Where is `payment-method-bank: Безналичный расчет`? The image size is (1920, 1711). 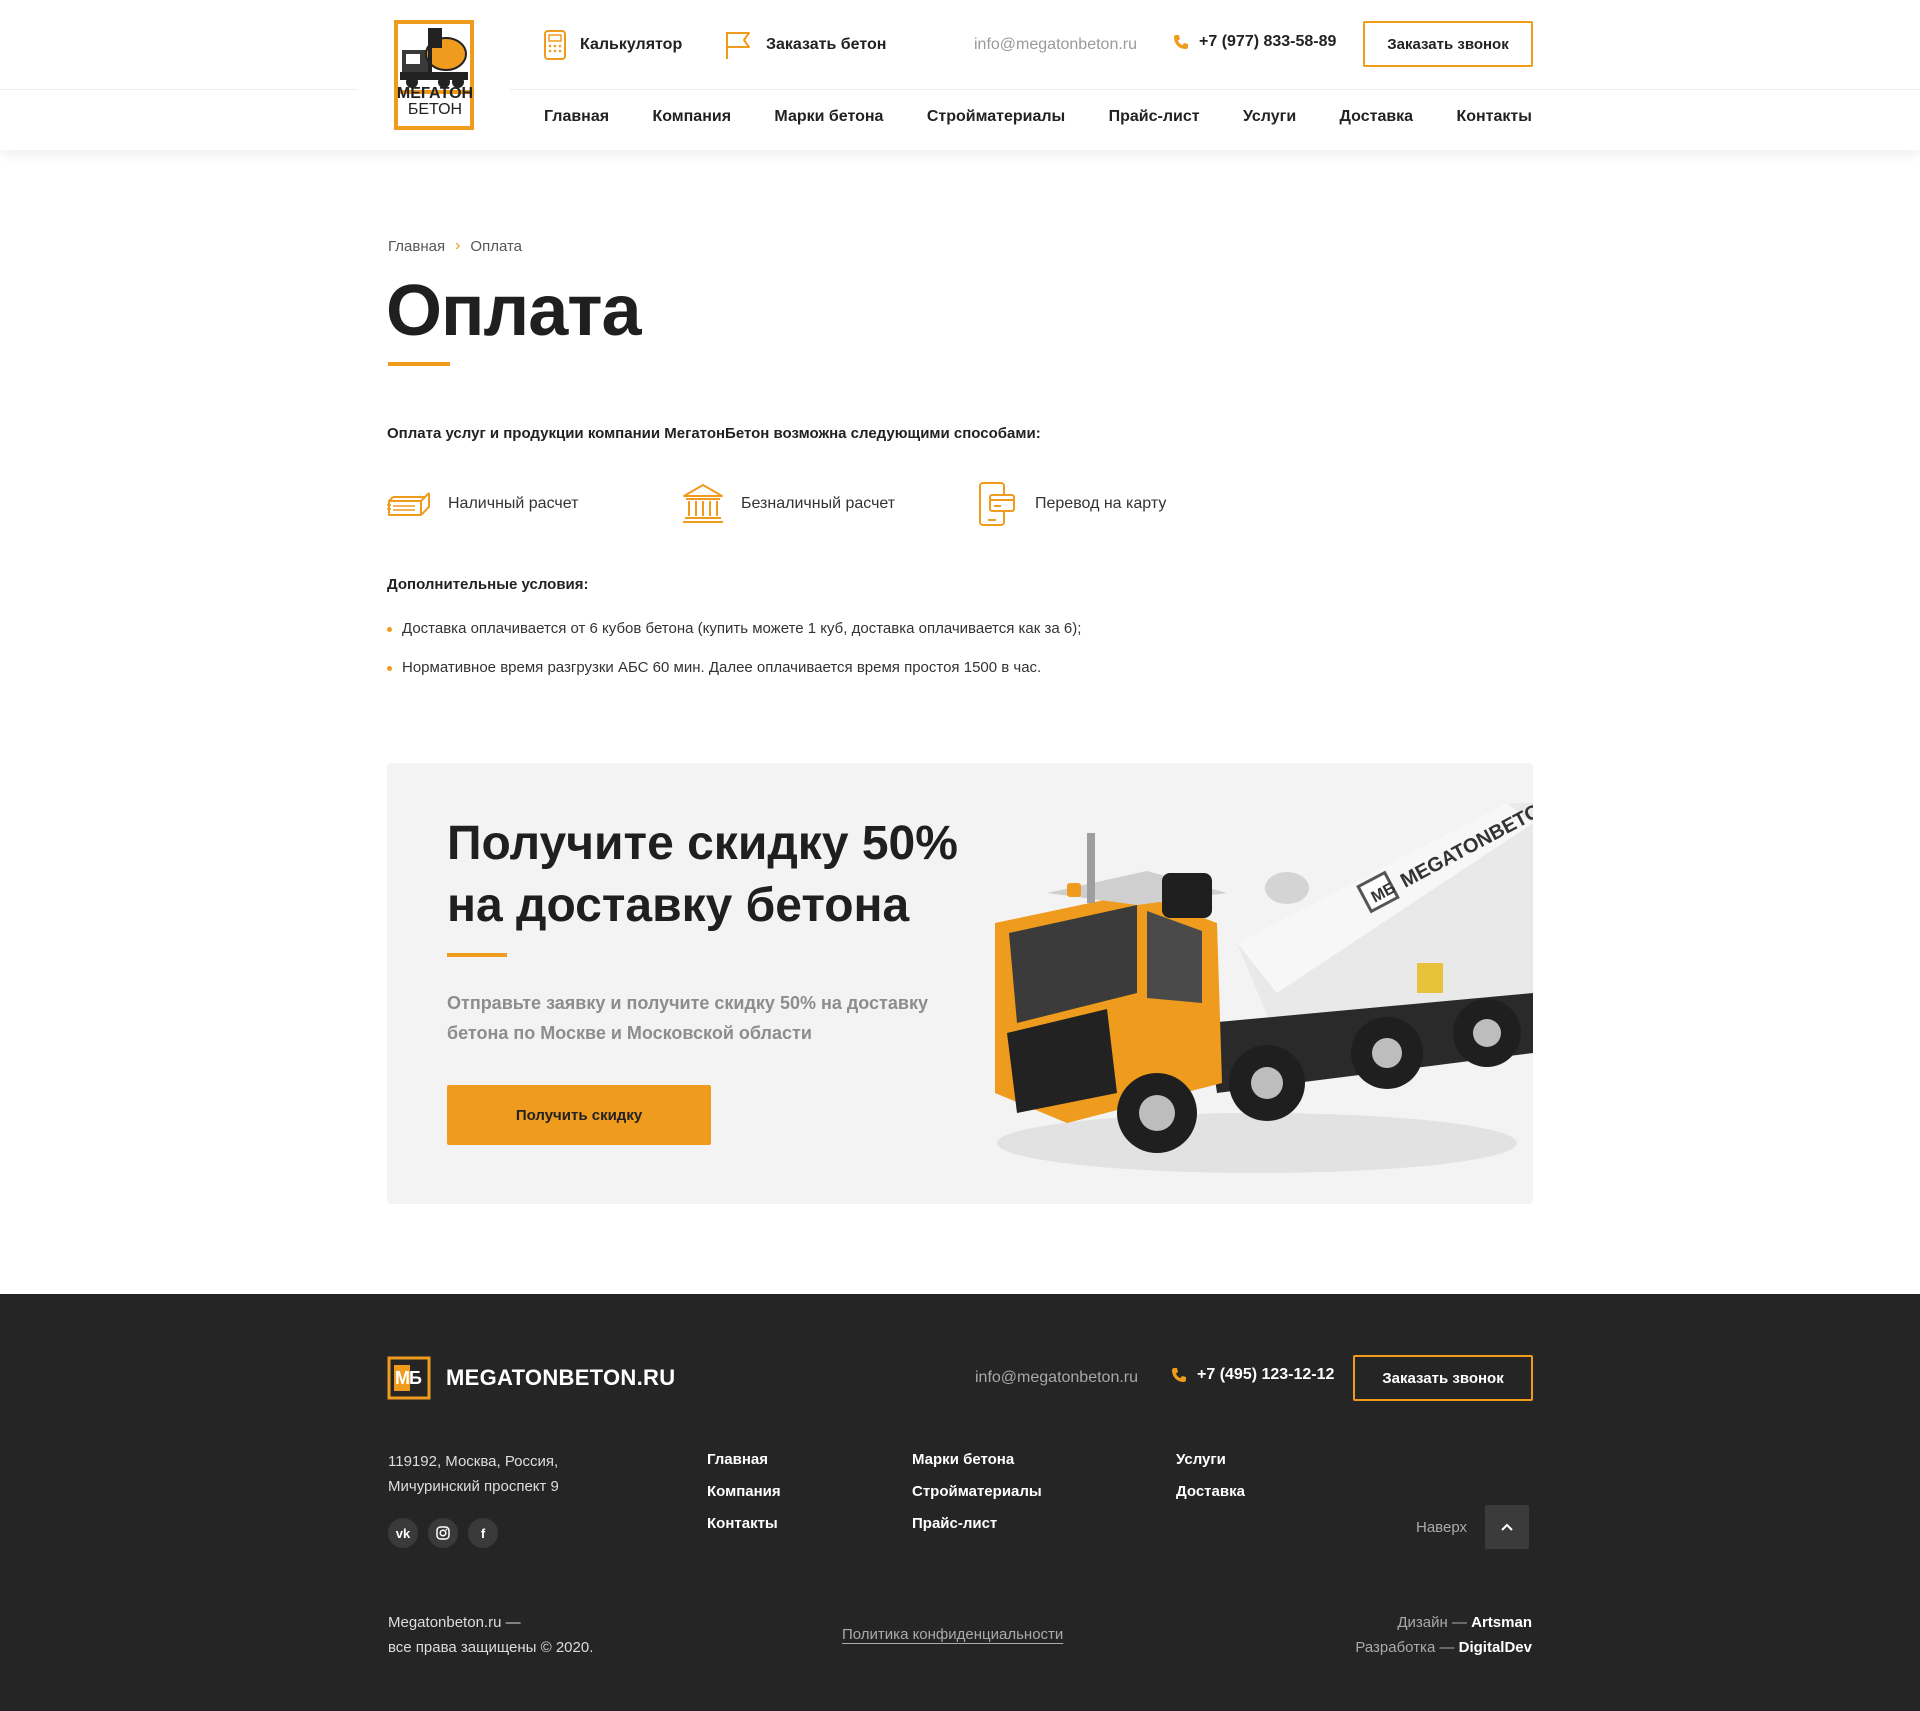 payment-method-bank: Безналичный расчет is located at coordinates (826, 504).